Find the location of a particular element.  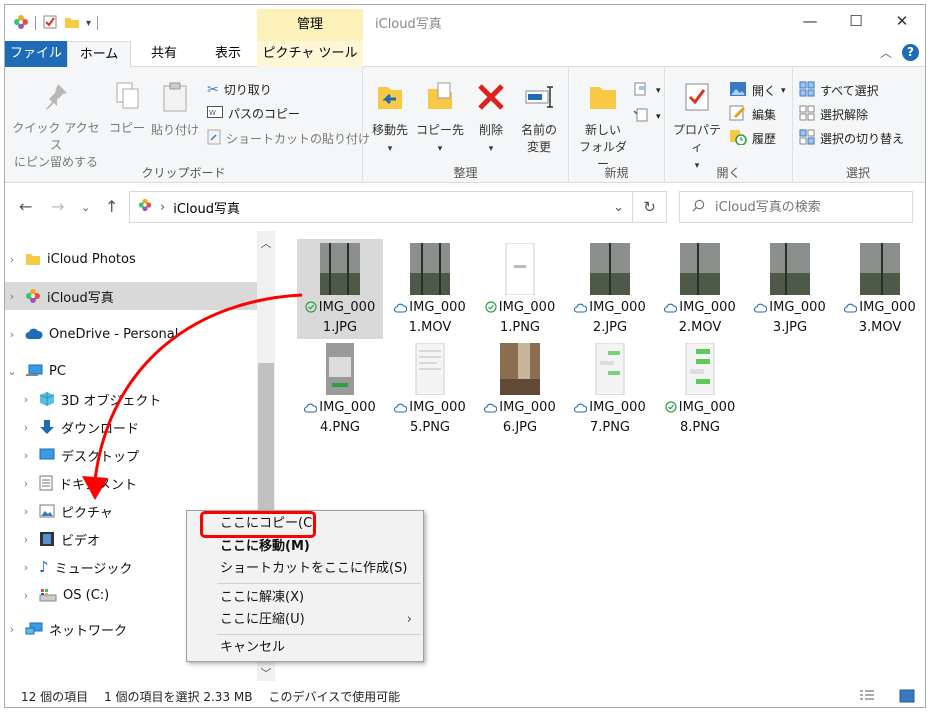

rename-button: 名前の 変更 is located at coordinates (539, 118).